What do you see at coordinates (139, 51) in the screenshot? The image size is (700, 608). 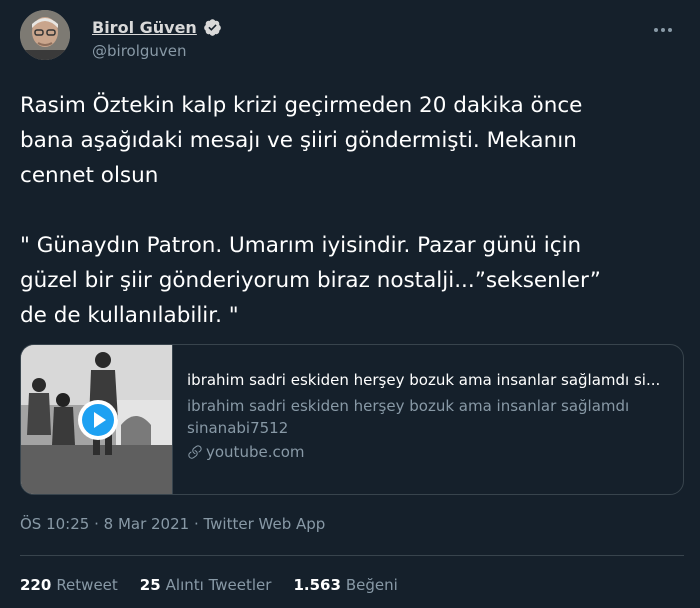 I see `author-handle: @birolguven` at bounding box center [139, 51].